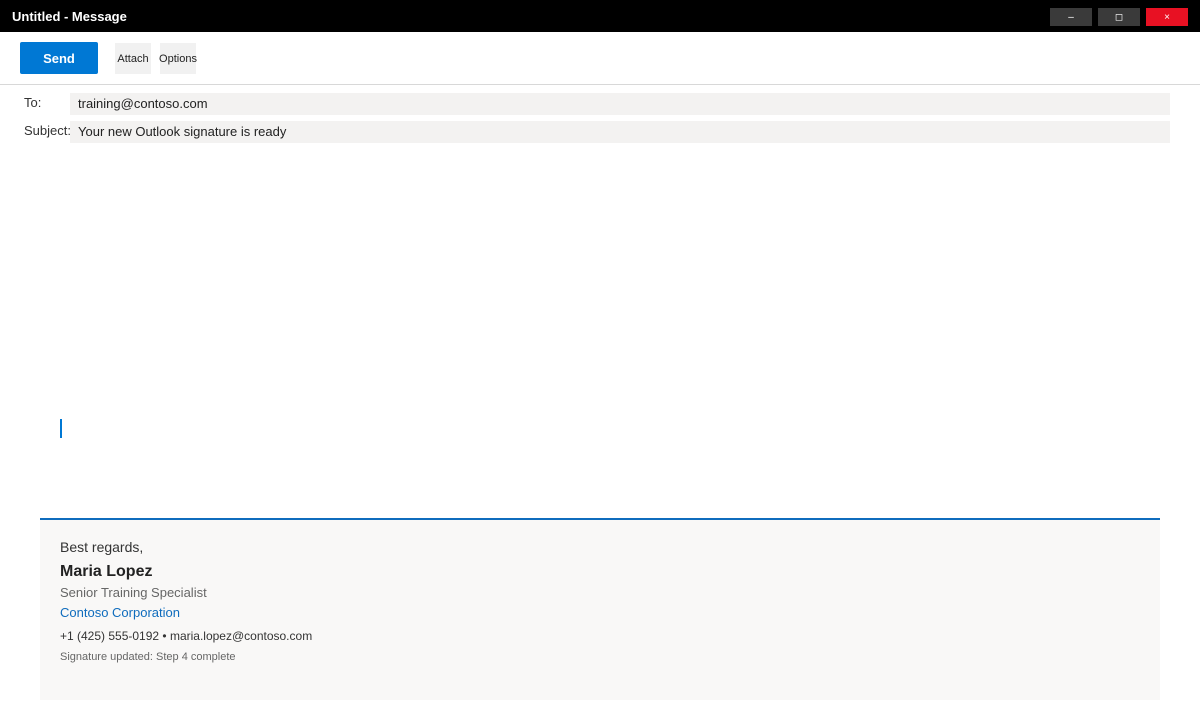 This screenshot has height=720, width=1200. What do you see at coordinates (61, 428) in the screenshot?
I see `text-cursor` at bounding box center [61, 428].